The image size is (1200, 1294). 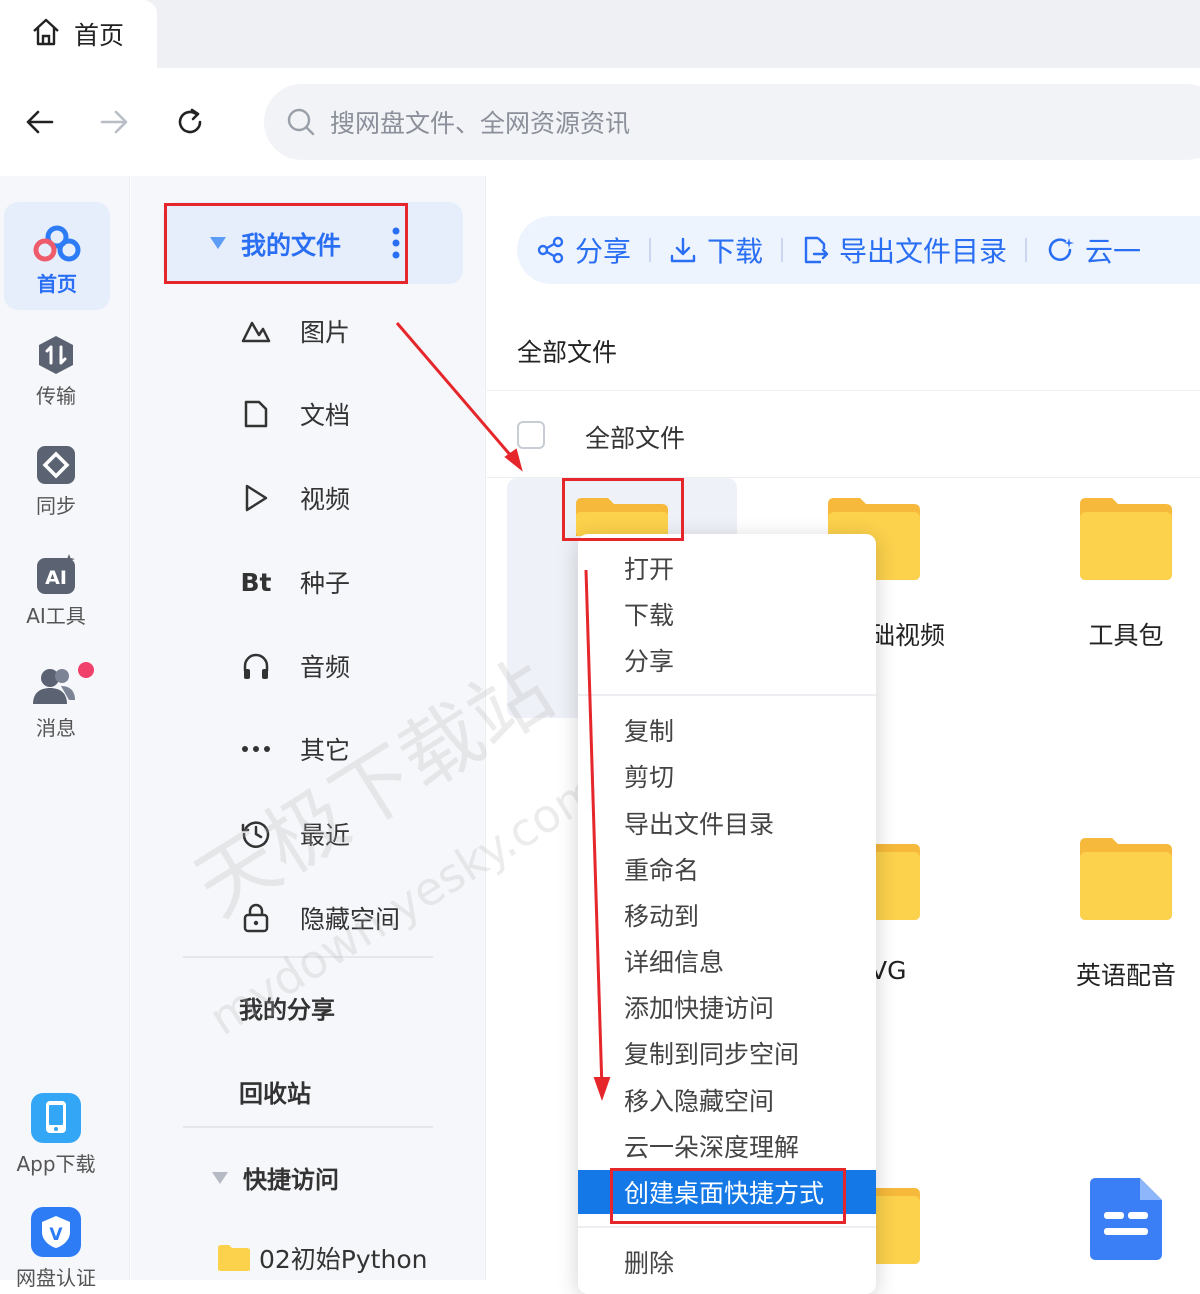 What do you see at coordinates (503, 712) in the screenshot?
I see `annotation-arrows` at bounding box center [503, 712].